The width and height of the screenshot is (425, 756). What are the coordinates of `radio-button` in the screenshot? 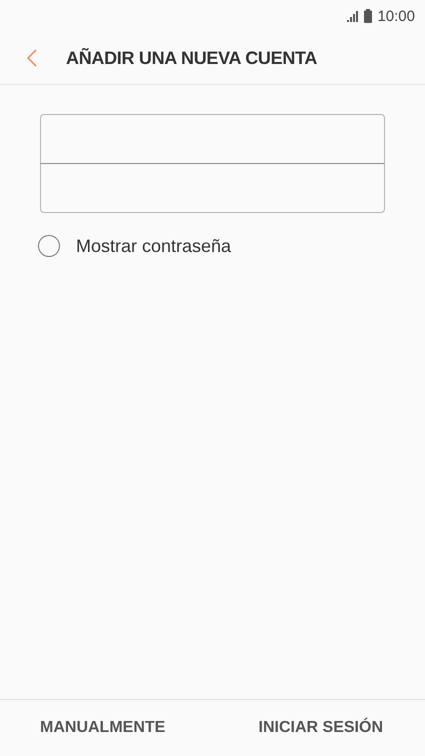 It's located at (49, 246).